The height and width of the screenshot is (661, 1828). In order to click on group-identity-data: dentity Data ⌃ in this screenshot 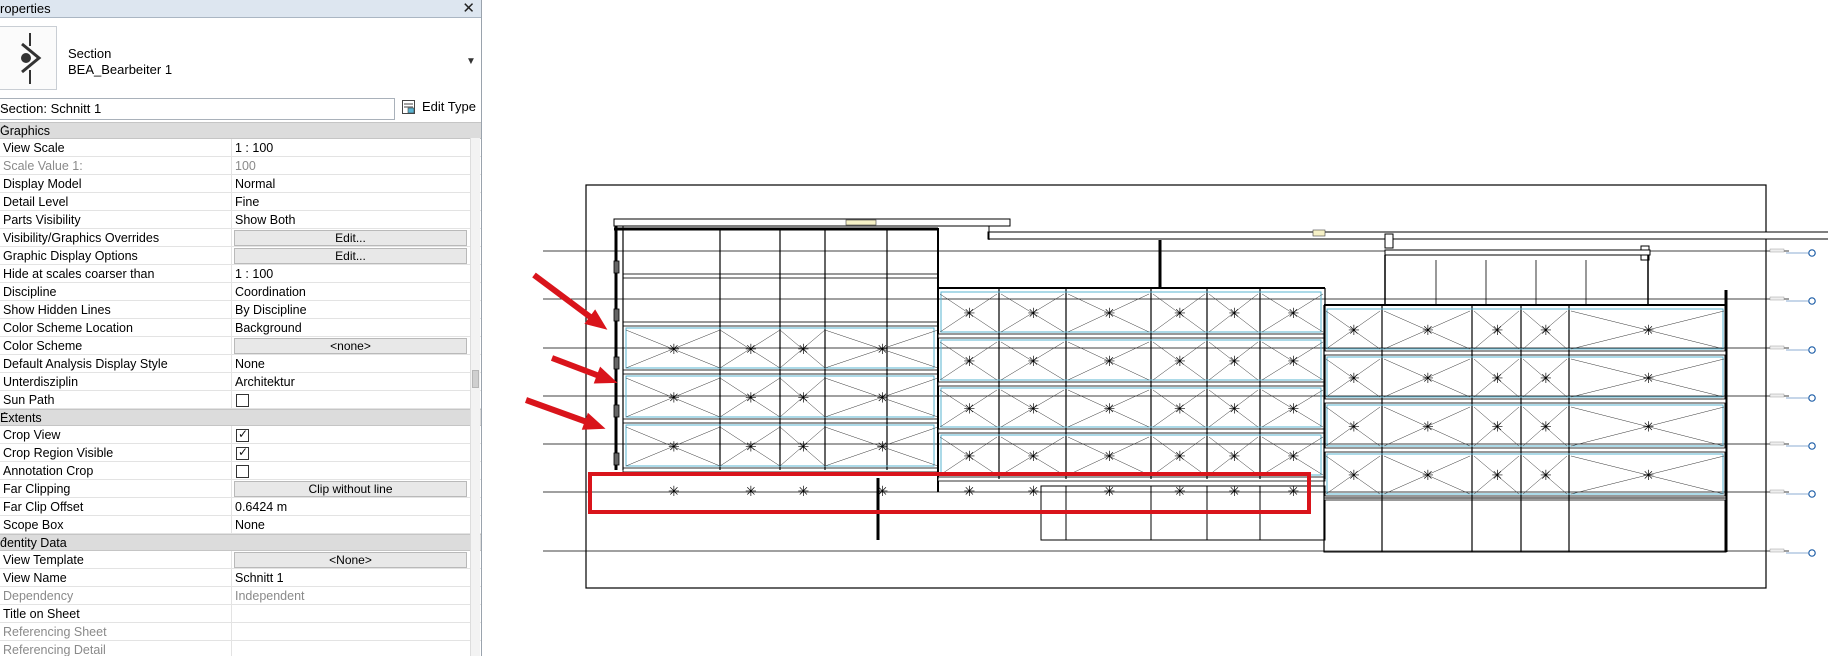, I will do `click(240, 542)`.